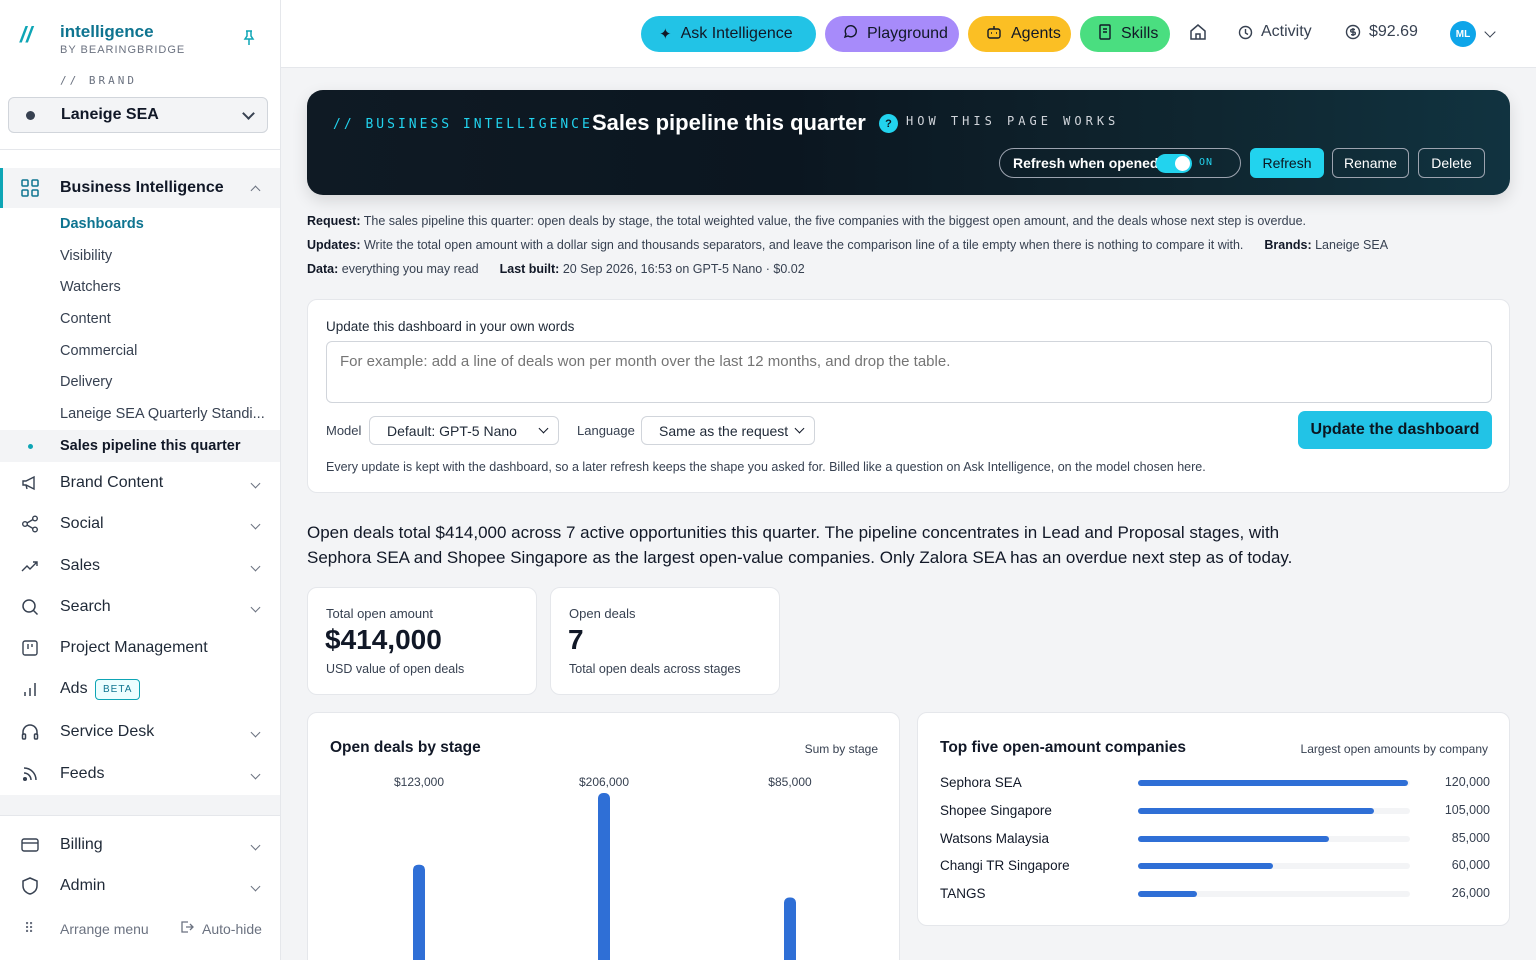  What do you see at coordinates (1470, 893) in the screenshot?
I see `company-value: 26,000` at bounding box center [1470, 893].